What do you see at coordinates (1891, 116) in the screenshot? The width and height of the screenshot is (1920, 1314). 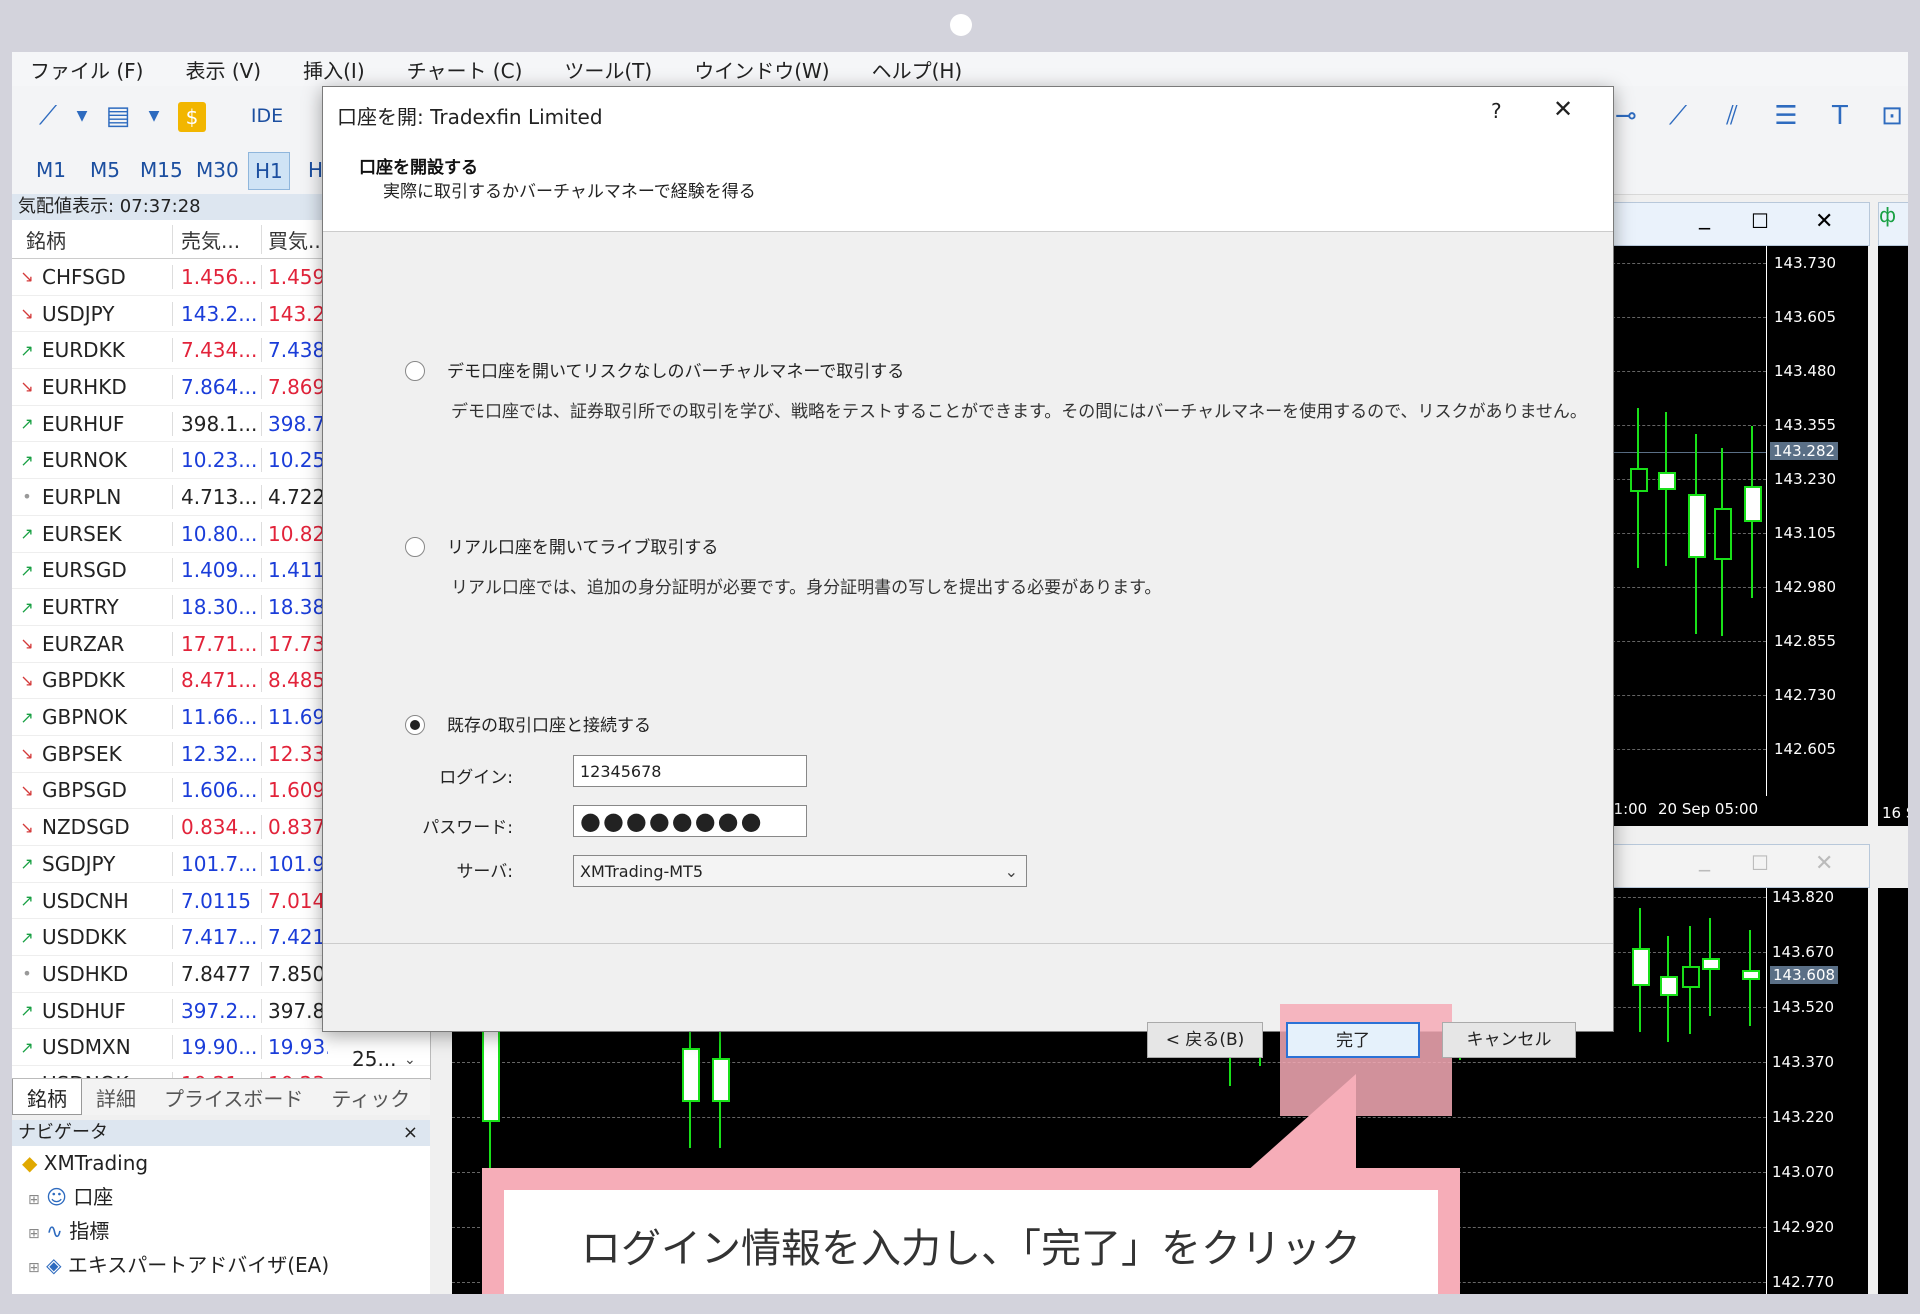 I see `shapes-icon: ⊡` at bounding box center [1891, 116].